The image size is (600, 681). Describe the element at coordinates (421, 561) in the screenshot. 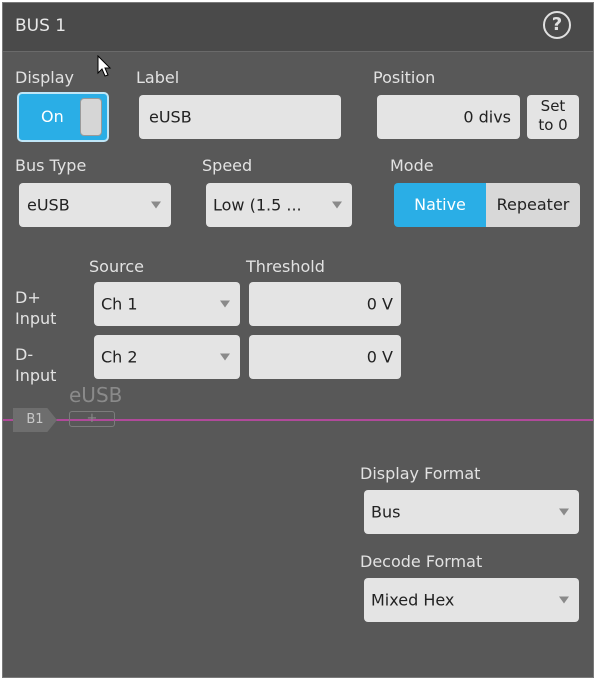

I see `decode-format-label: Decode Format` at that location.